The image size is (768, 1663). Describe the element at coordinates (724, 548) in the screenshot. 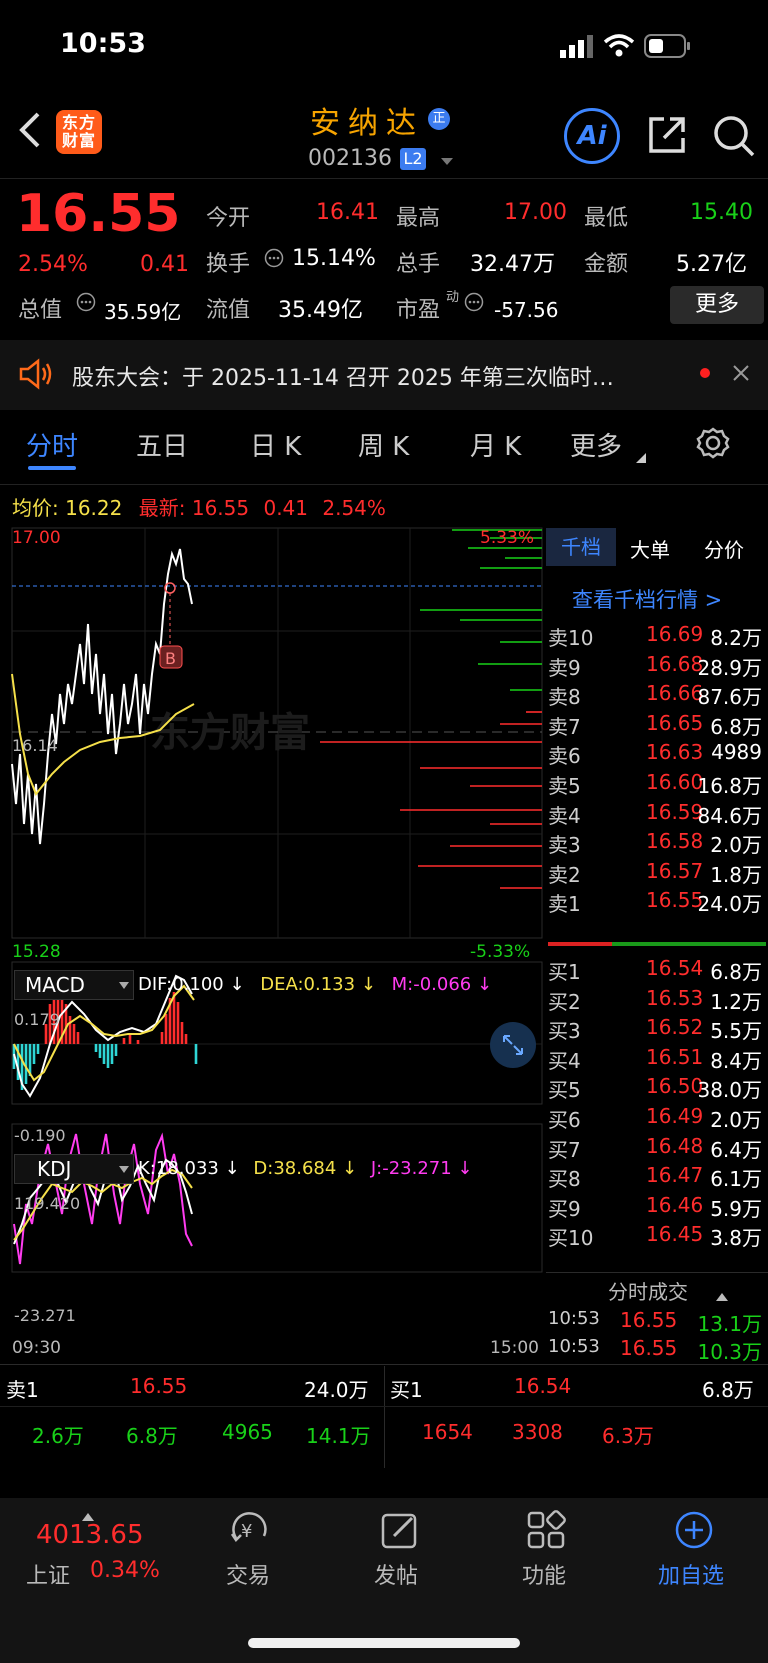

I see `tab-price-dist: 分价` at that location.